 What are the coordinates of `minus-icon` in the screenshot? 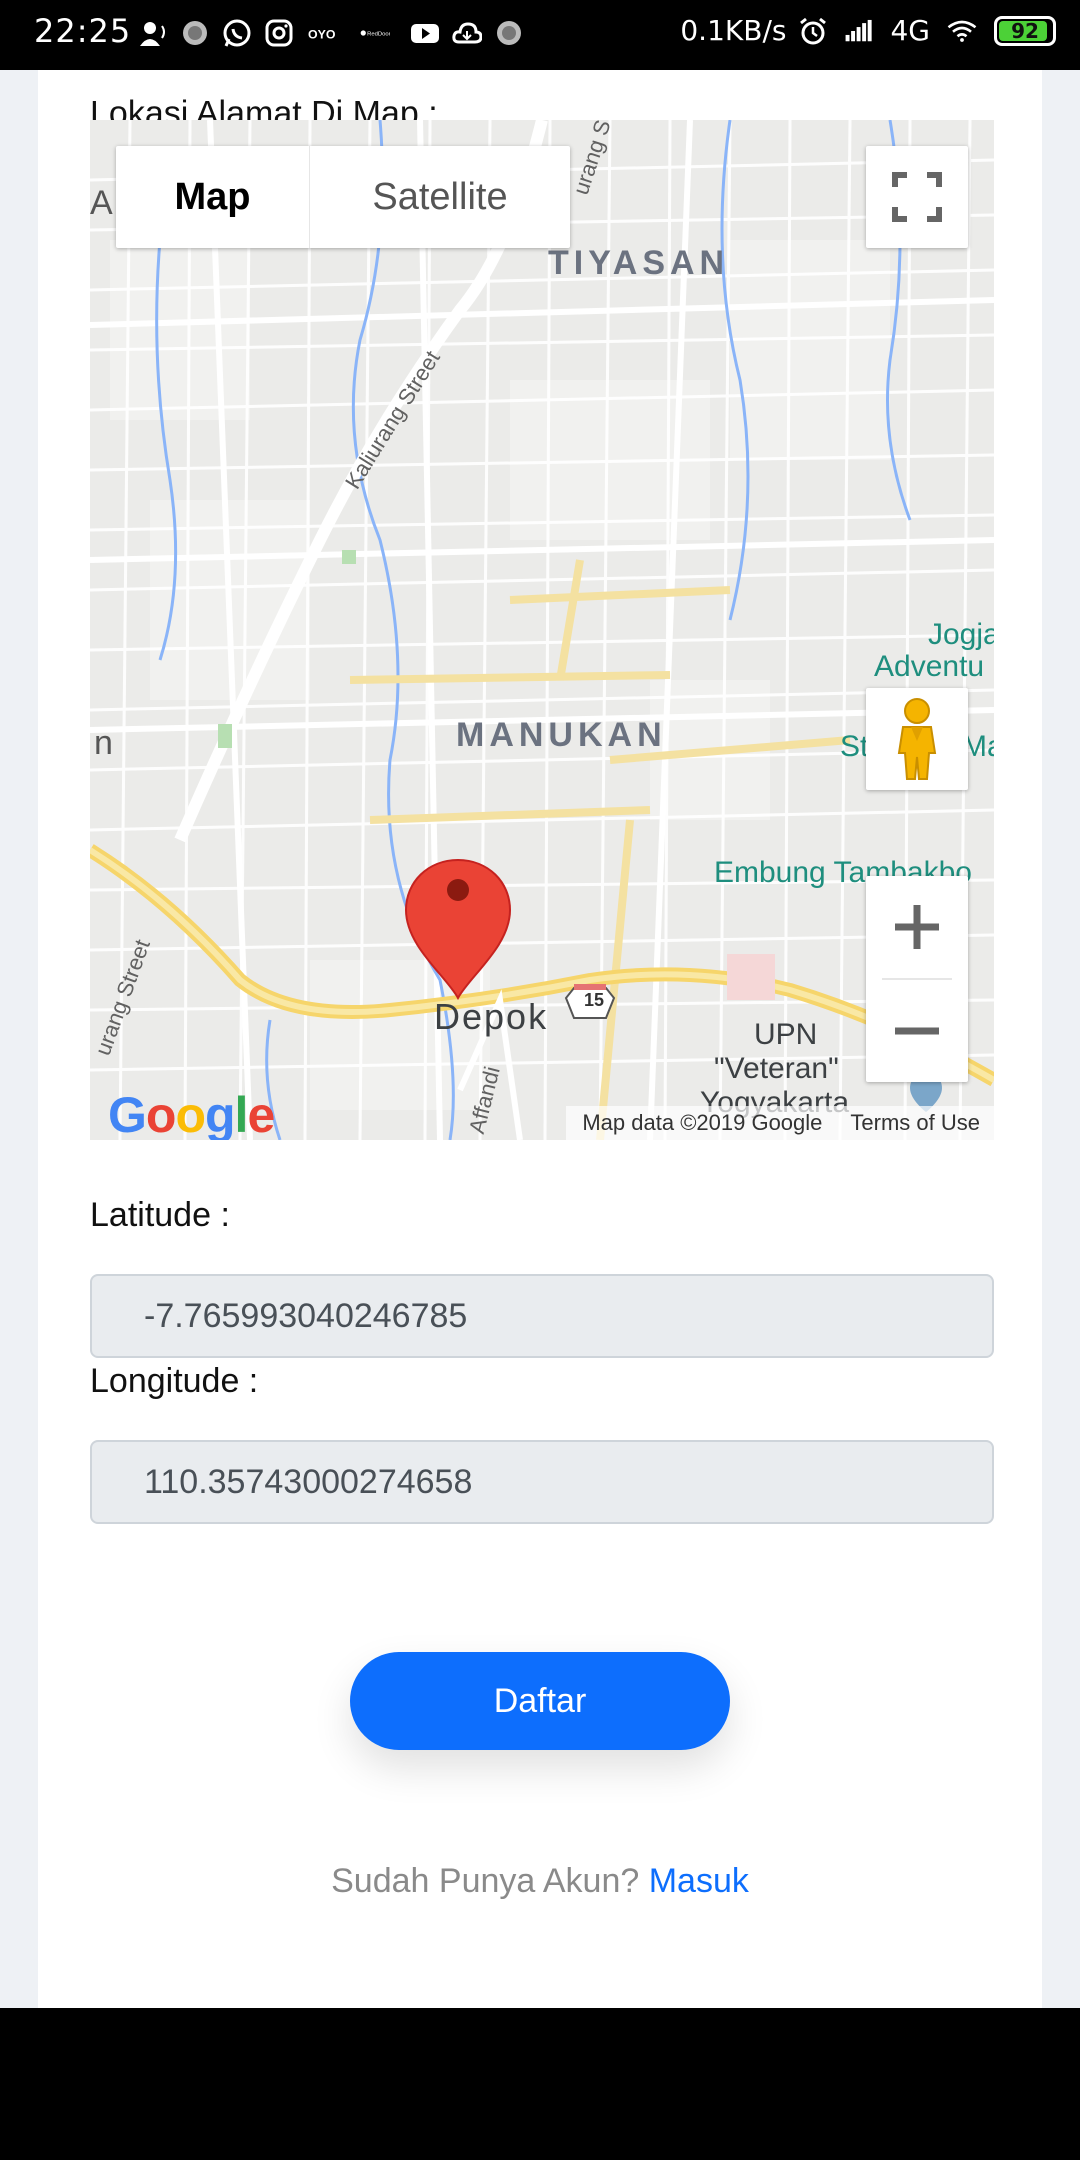 It's located at (917, 1031).